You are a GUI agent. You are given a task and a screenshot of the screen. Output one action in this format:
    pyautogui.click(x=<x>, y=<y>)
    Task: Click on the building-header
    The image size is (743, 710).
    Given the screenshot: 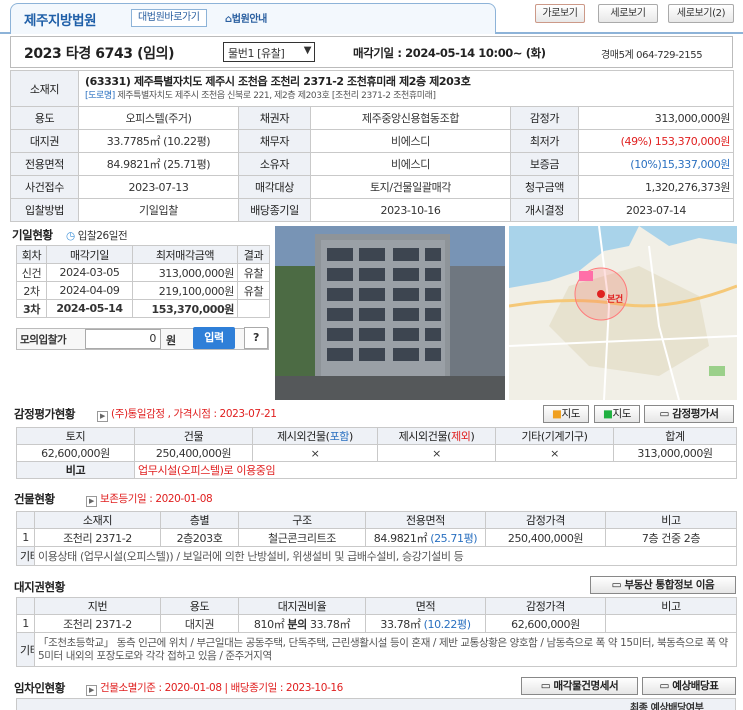 What is the action you would take?
    pyautogui.click(x=25, y=520)
    